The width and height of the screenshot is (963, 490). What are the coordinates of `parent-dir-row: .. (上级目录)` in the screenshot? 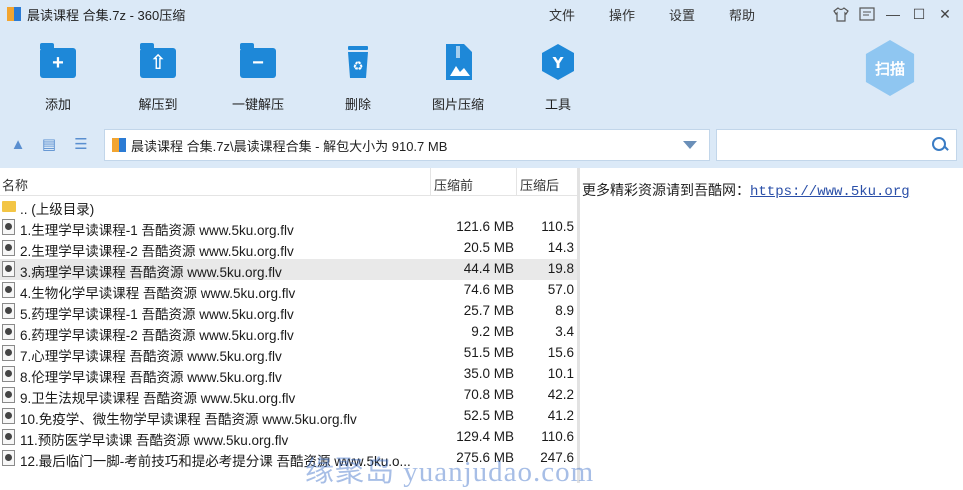 It's located at (288, 206).